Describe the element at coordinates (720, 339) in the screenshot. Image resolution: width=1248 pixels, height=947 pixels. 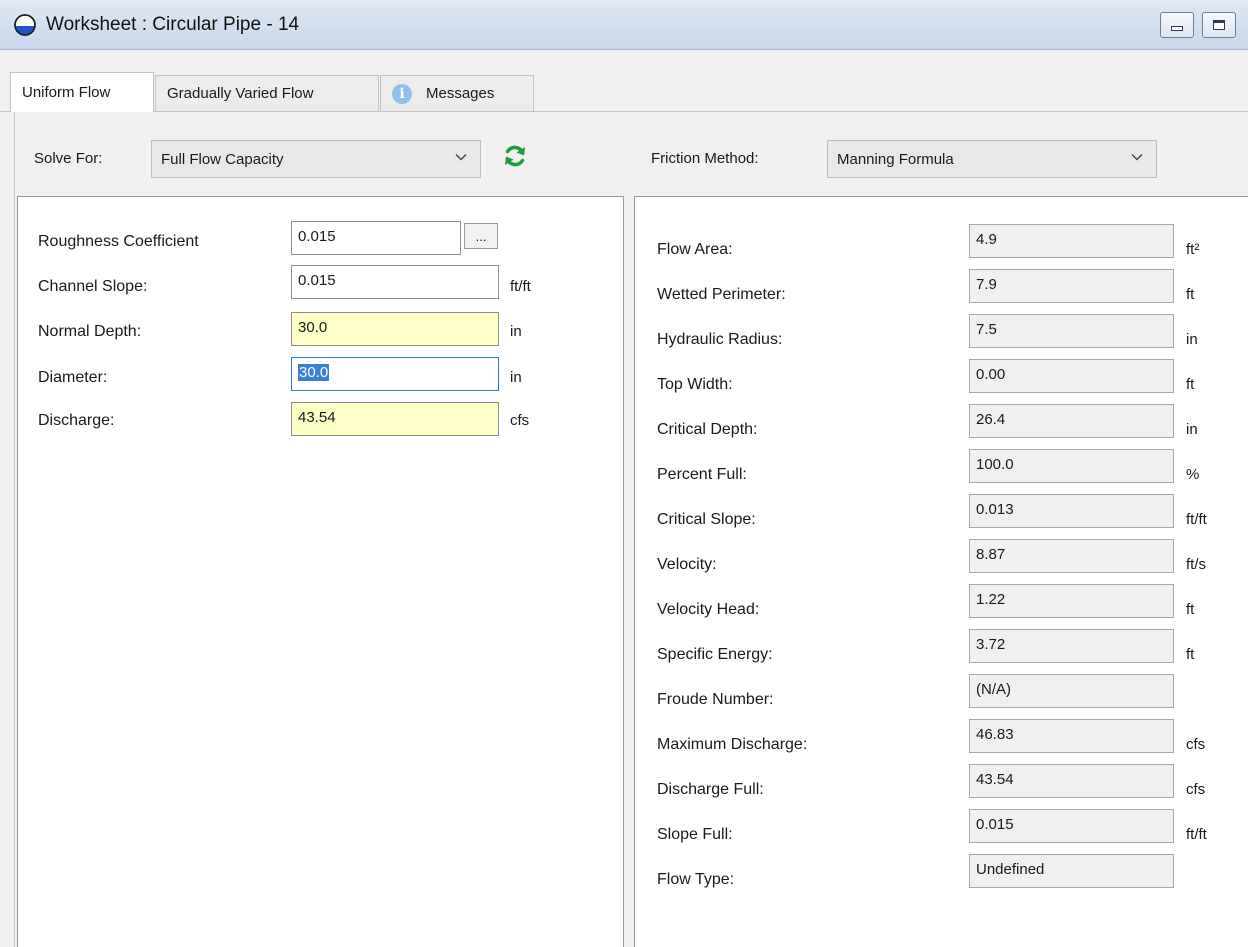
I see `hydraulic-radius-label: Hydraulic Radius:` at that location.